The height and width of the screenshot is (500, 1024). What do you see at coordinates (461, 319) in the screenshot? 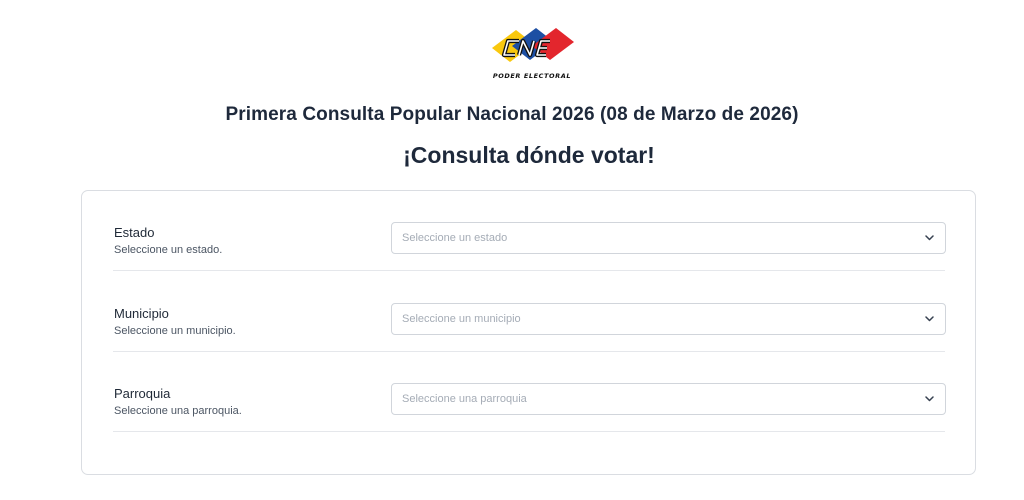
I see `municipio-select-placeholder: Seleccione un municipio` at bounding box center [461, 319].